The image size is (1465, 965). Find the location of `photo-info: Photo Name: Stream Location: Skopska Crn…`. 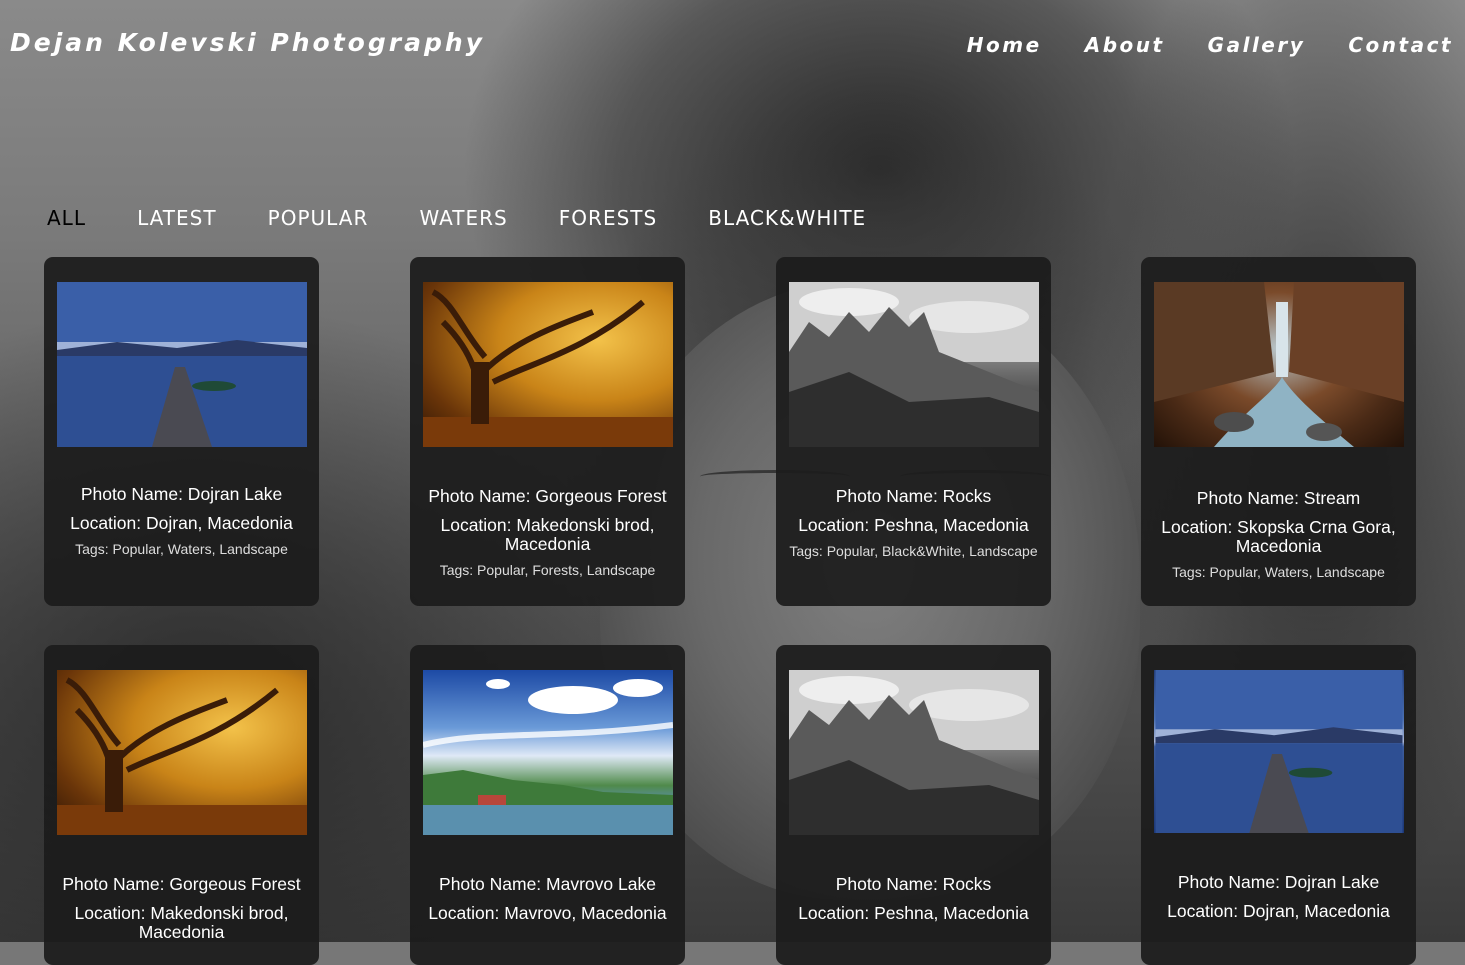

photo-info: Photo Name: Stream Location: Skopska Crn… is located at coordinates (1278, 531).